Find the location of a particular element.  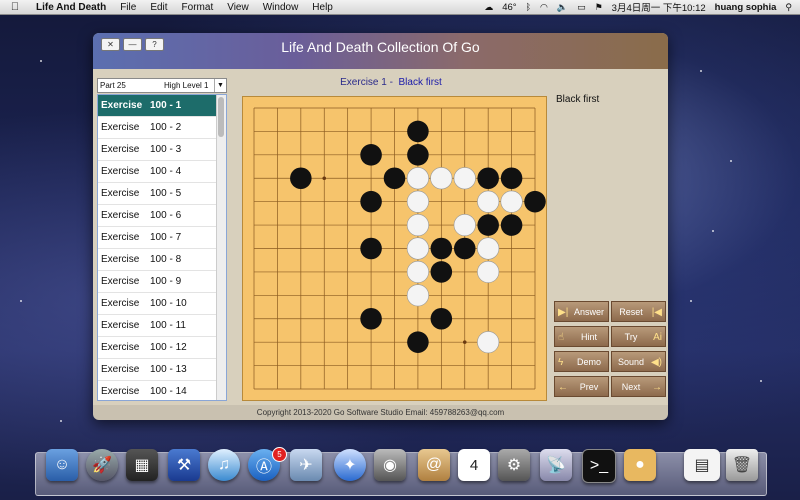

title-bar: ✕ — ? Life And Death Collection Of Go is located at coordinates (380, 51).